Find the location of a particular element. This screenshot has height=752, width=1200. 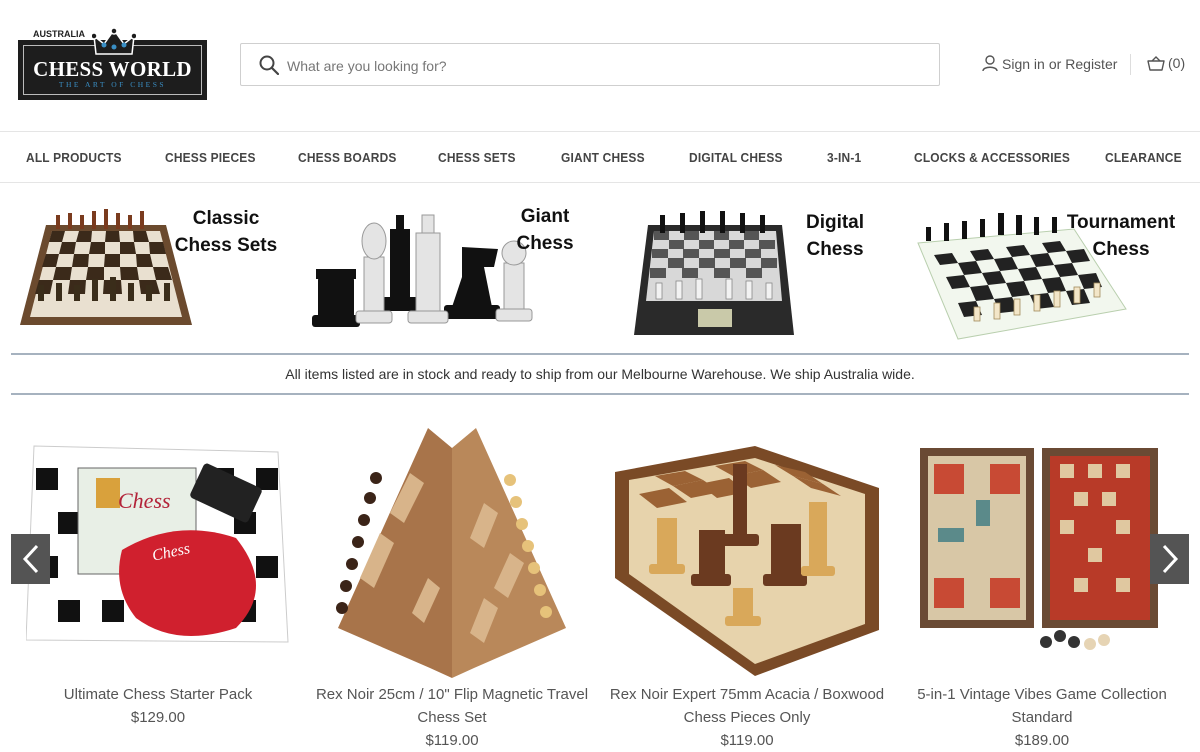

nav-3-in-1: 3-IN-1 is located at coordinates (844, 157).